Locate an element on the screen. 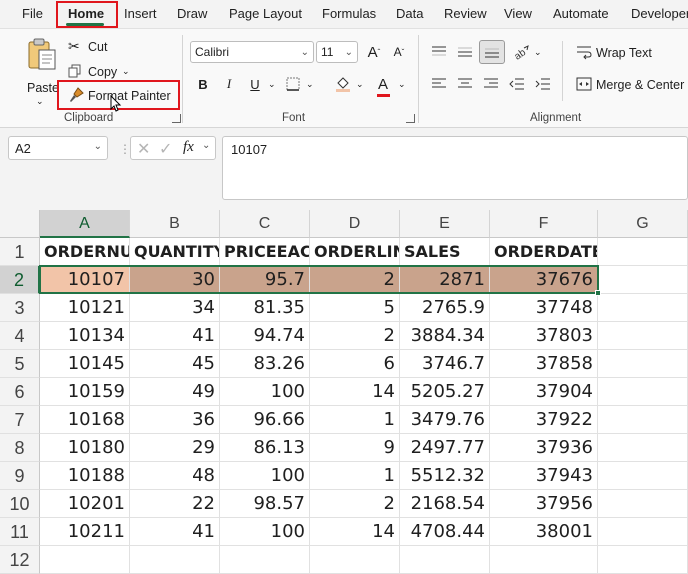 Image resolution: width=688 pixels, height=574 pixels. tab-review: Review is located at coordinates (465, 14).